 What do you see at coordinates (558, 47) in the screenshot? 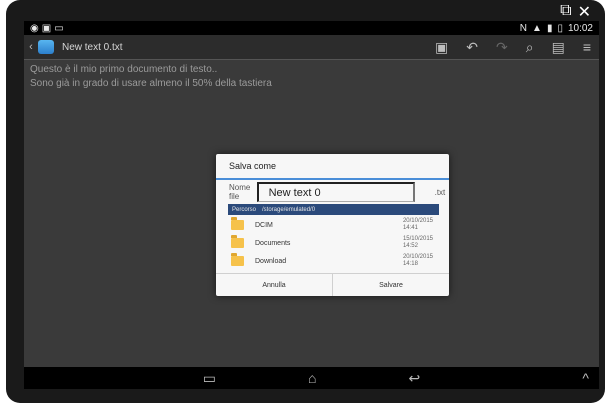
I see `copy-icon: ▤` at bounding box center [558, 47].